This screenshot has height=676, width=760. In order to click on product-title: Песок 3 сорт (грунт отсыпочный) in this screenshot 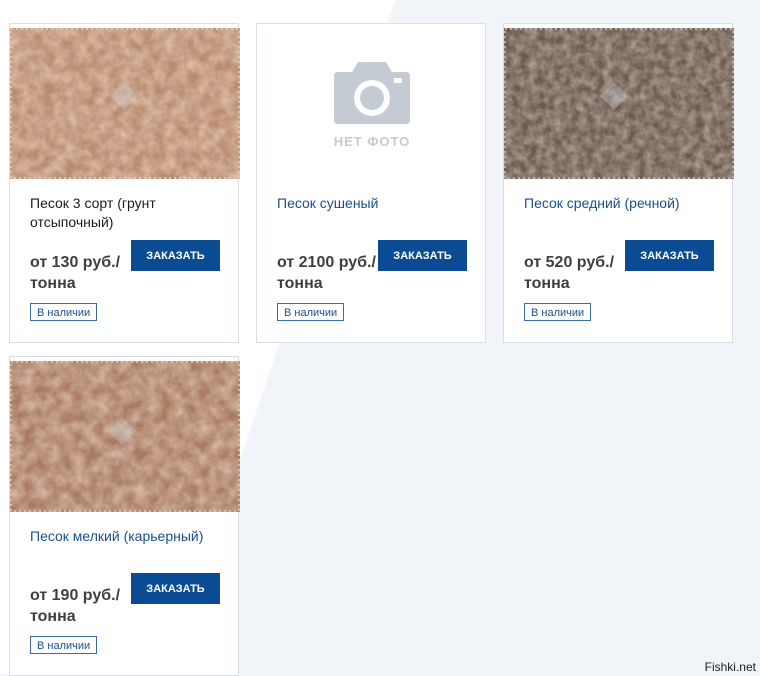, I will do `click(127, 213)`.